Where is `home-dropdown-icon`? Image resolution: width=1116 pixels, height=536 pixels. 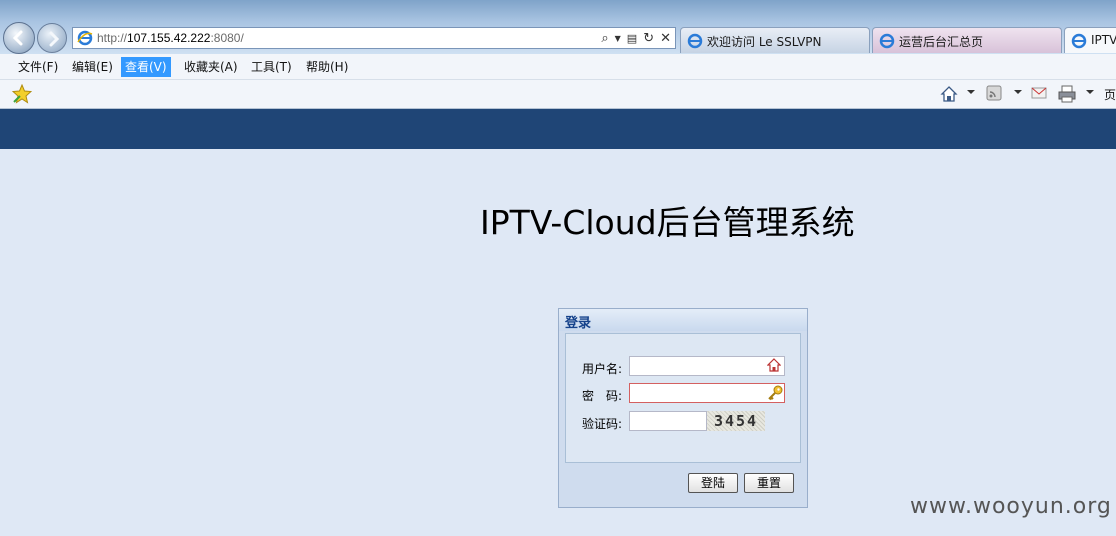
home-dropdown-icon is located at coordinates (971, 92).